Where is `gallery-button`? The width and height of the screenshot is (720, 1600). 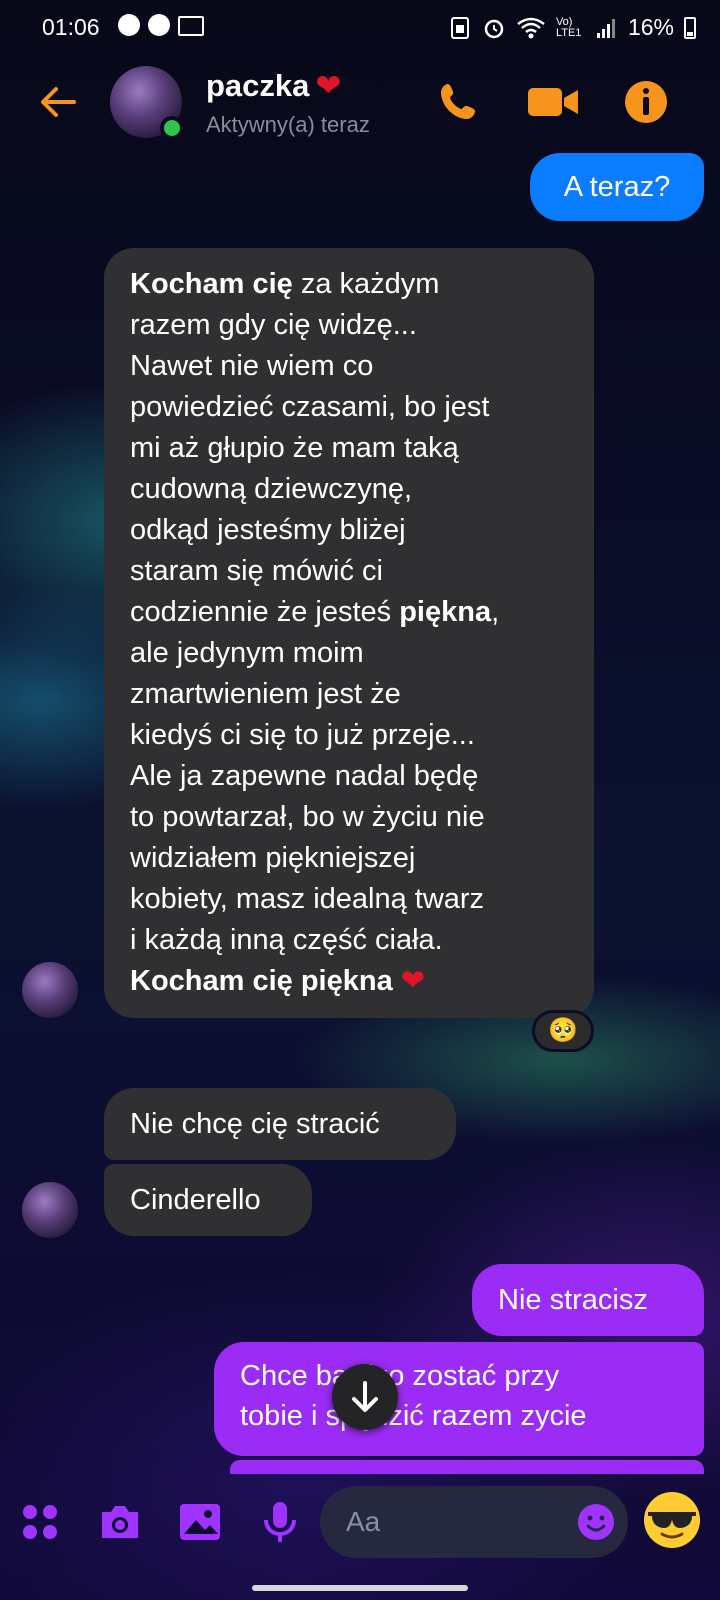
gallery-button is located at coordinates (200, 1522).